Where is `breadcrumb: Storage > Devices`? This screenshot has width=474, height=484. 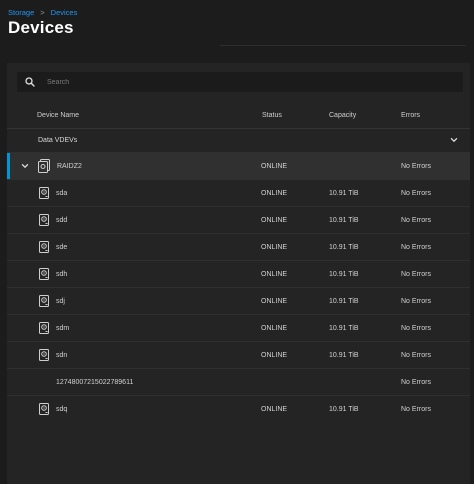
breadcrumb: Storage > Devices is located at coordinates (42, 12).